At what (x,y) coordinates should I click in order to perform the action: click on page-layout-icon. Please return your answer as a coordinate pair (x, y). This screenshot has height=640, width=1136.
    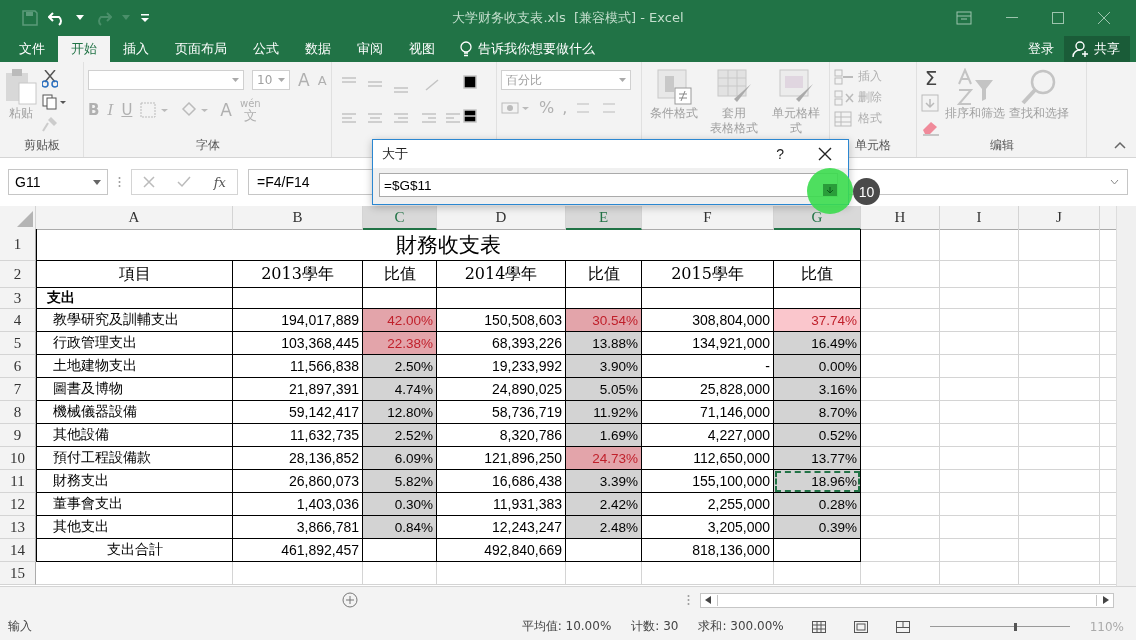
    Looking at the image, I should click on (860, 626).